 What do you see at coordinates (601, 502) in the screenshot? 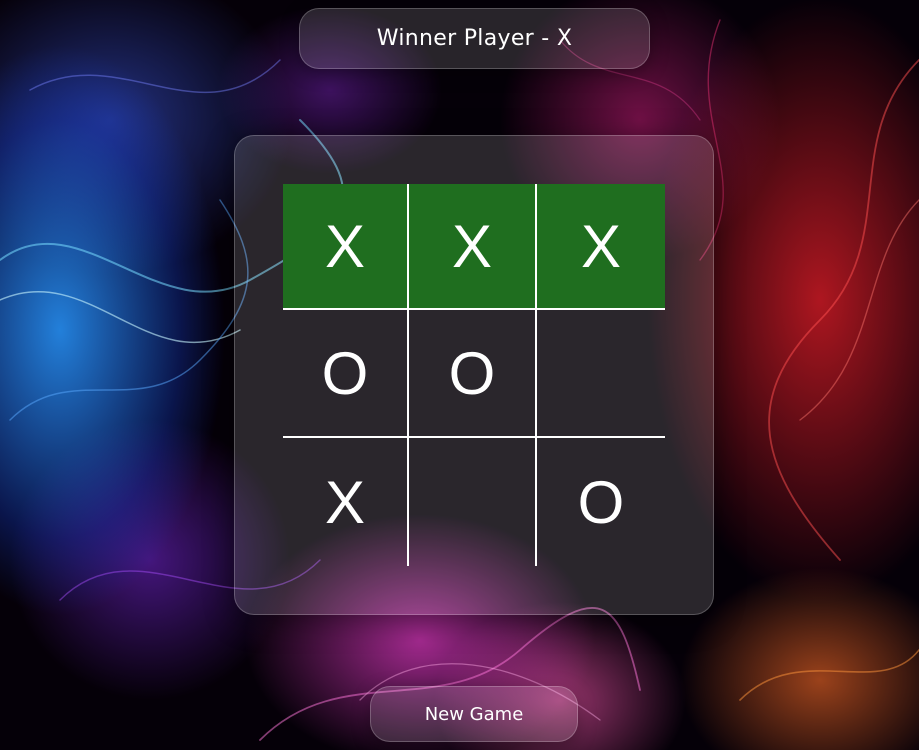
I see `board-cell-9: O` at bounding box center [601, 502].